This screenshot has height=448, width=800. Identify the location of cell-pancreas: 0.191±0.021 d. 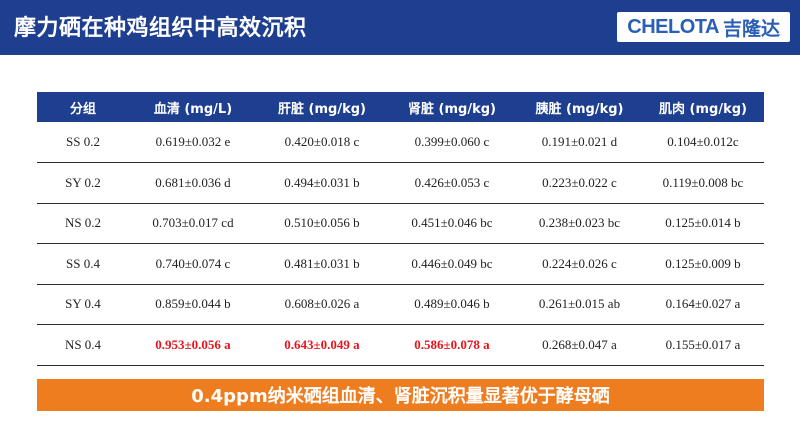
(579, 142).